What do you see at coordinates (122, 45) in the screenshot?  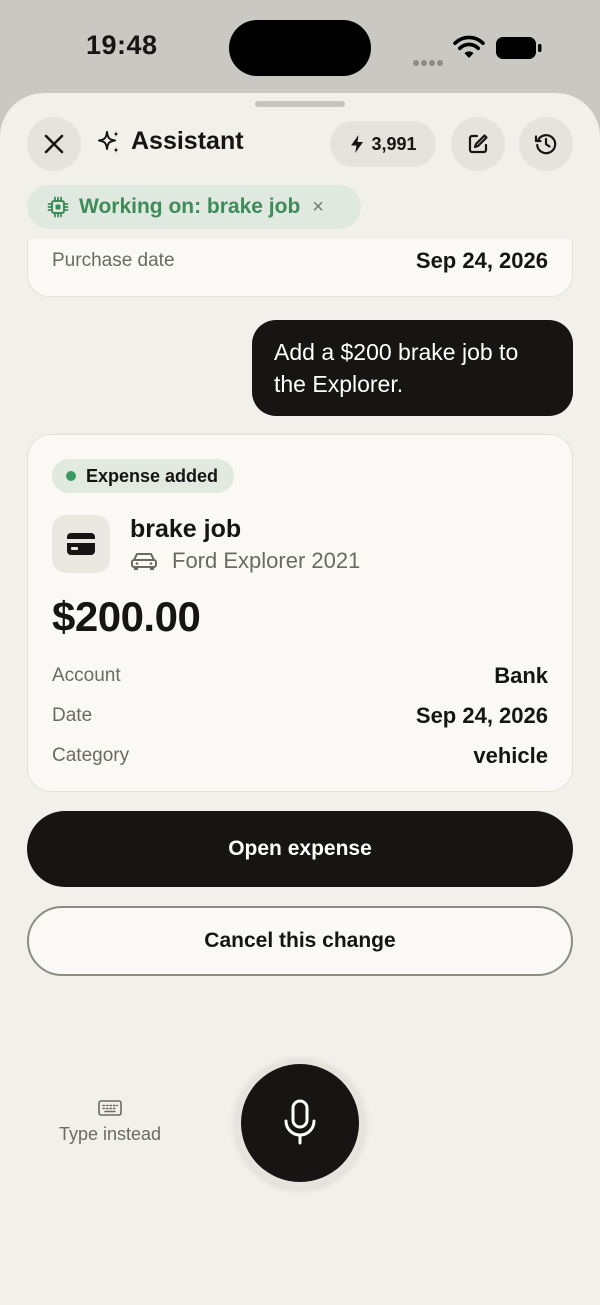 I see `status-time: 19:48` at bounding box center [122, 45].